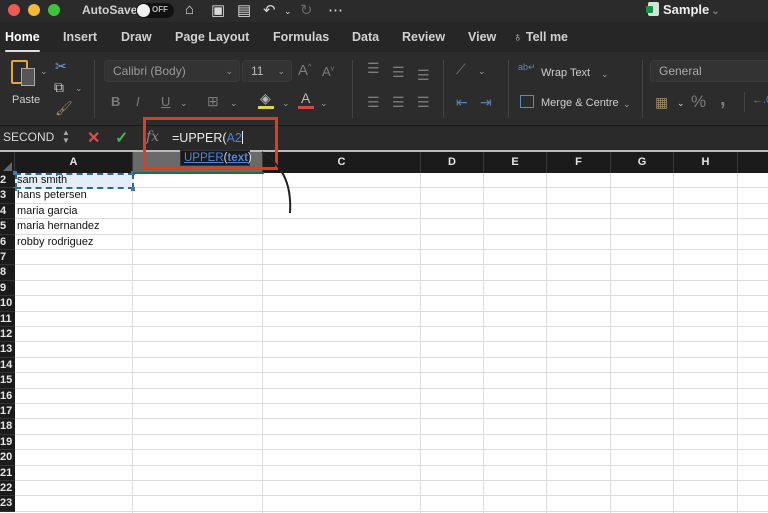 This screenshot has width=768, height=513. Describe the element at coordinates (61, 66) in the screenshot. I see `cut-icon: ✂` at that location.